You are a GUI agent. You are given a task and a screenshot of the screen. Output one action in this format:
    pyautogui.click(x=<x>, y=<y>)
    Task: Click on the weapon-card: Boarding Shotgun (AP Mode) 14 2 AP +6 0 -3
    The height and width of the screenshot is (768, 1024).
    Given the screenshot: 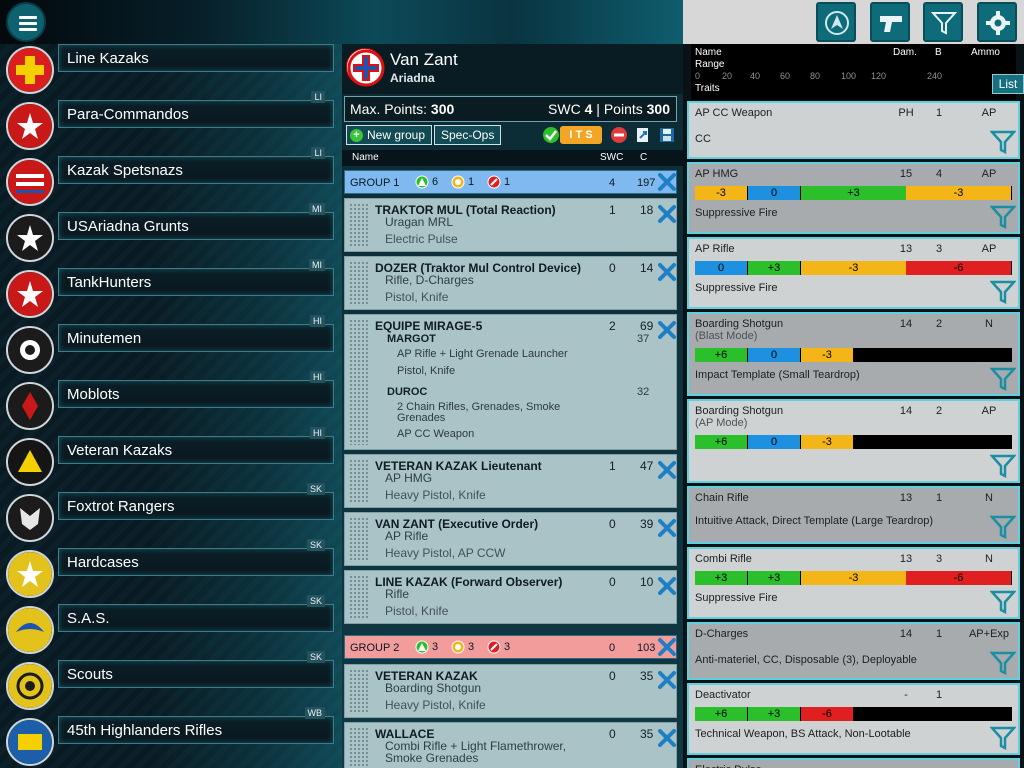 What is the action you would take?
    pyautogui.click(x=853, y=441)
    